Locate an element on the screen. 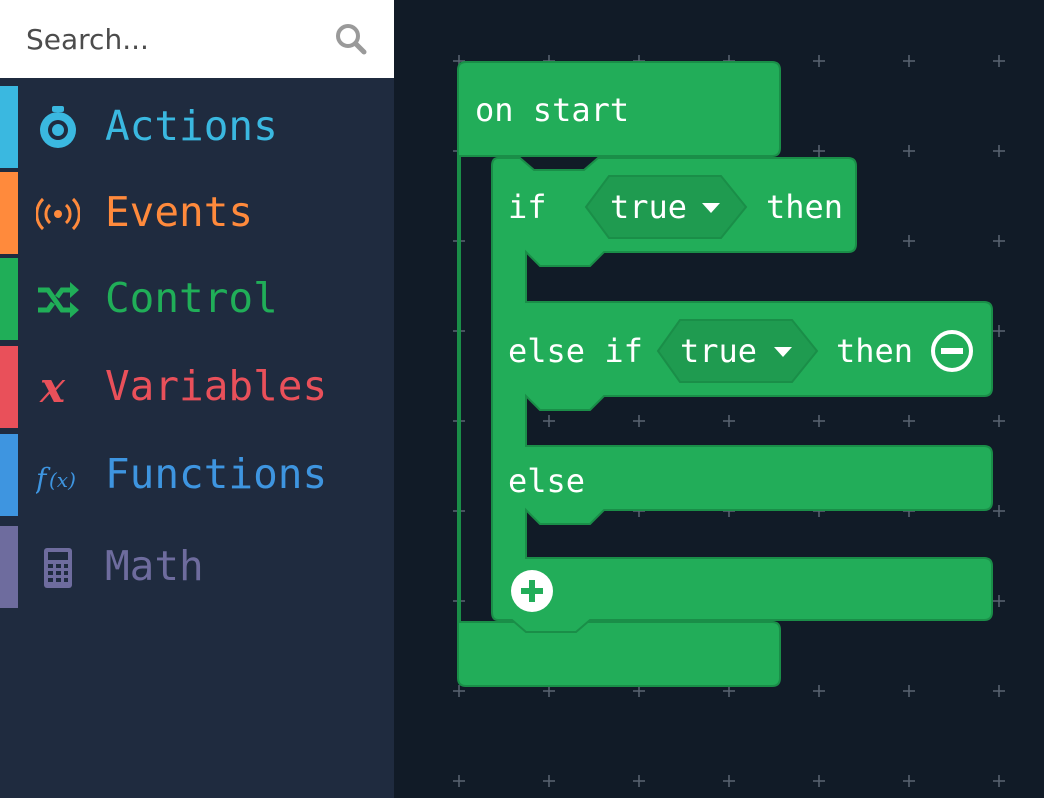 The height and width of the screenshot is (798, 1044). category-events: Events is located at coordinates (197, 213).